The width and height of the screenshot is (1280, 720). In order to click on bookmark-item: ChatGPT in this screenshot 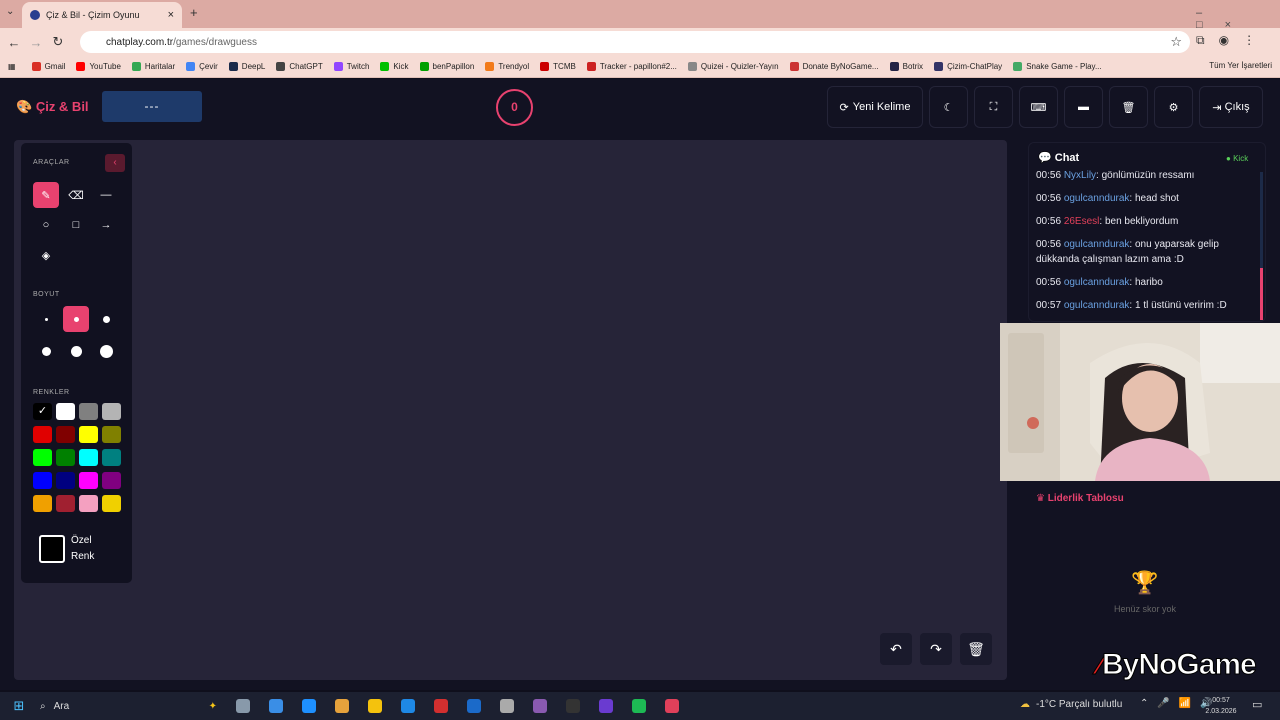, I will do `click(299, 66)`.